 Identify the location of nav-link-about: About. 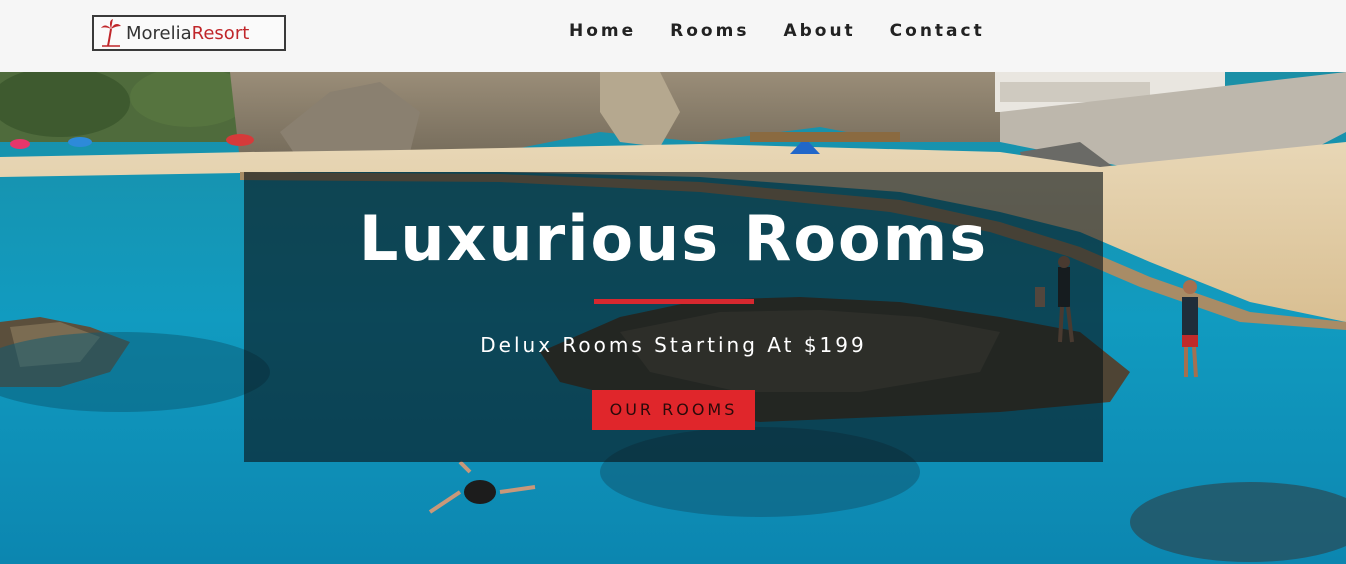
(819, 31).